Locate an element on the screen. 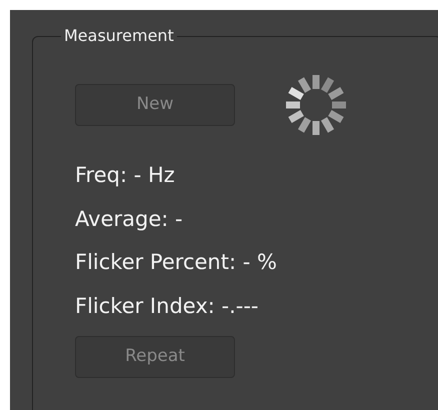 Image resolution: width=438 pixels, height=410 pixels. reading-text: Freq: - Hz is located at coordinates (125, 175).